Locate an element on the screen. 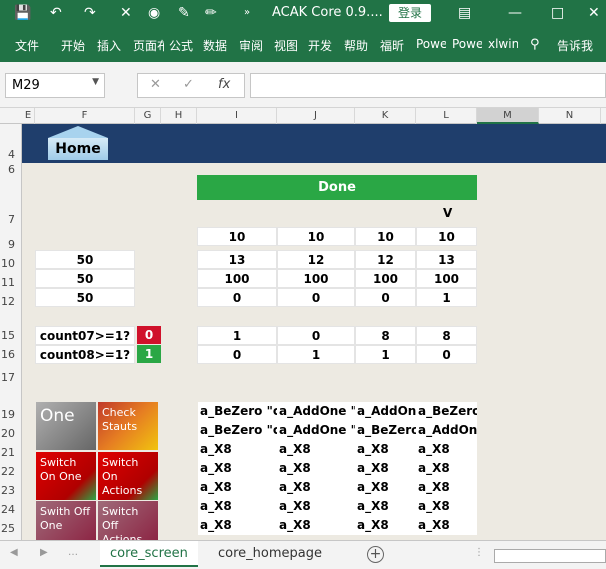  column-header: J is located at coordinates (316, 116).